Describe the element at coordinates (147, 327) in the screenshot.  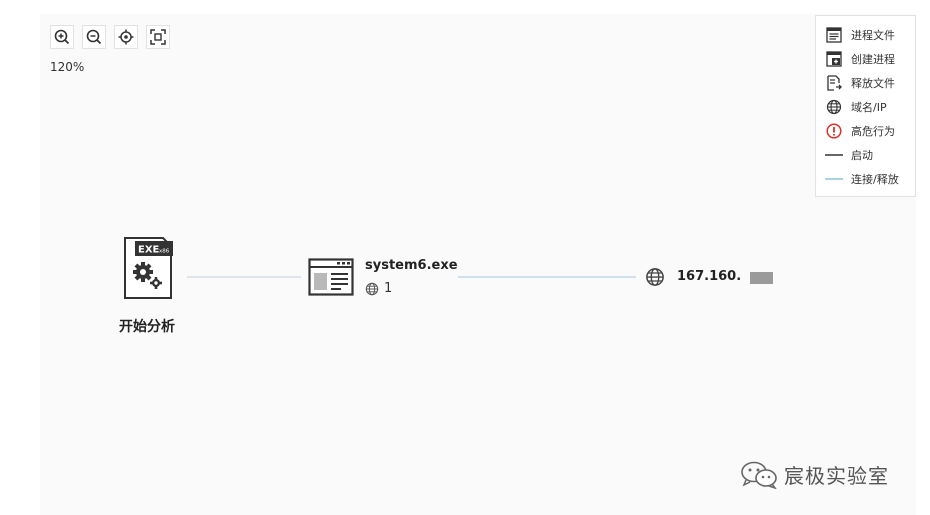
I see `root-node-label: 开始分析` at that location.